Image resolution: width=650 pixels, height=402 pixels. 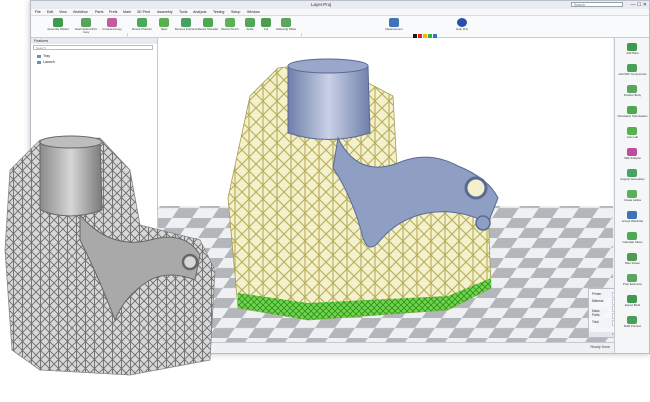 I want to click on item-label: Export Build, so click(x=632, y=305).